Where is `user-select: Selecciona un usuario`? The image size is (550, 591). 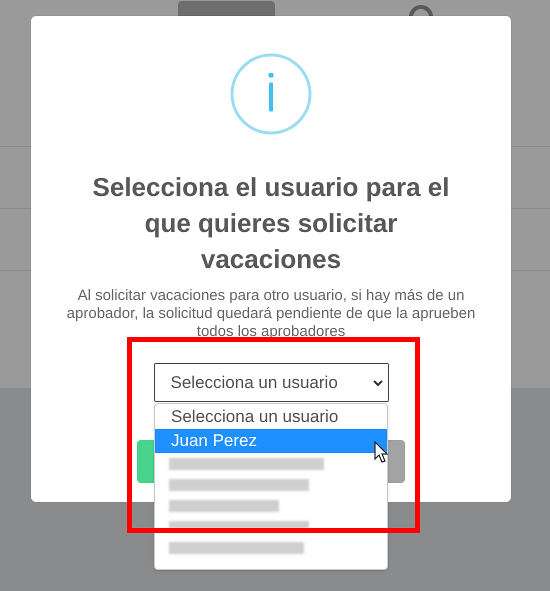
user-select: Selecciona un usuario is located at coordinates (271, 382).